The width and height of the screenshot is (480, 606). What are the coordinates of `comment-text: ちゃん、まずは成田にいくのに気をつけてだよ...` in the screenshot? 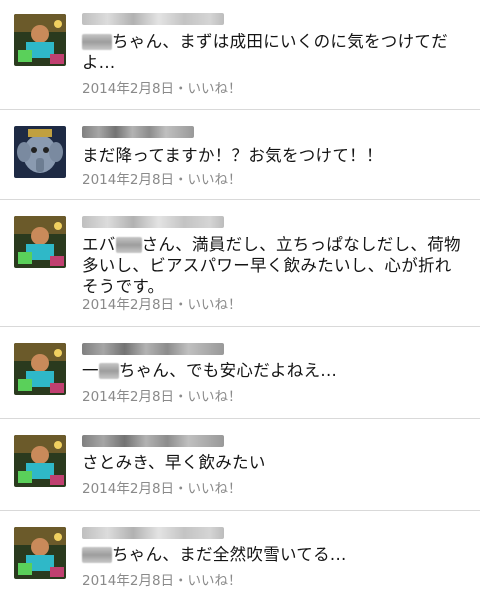 It's located at (275, 52).